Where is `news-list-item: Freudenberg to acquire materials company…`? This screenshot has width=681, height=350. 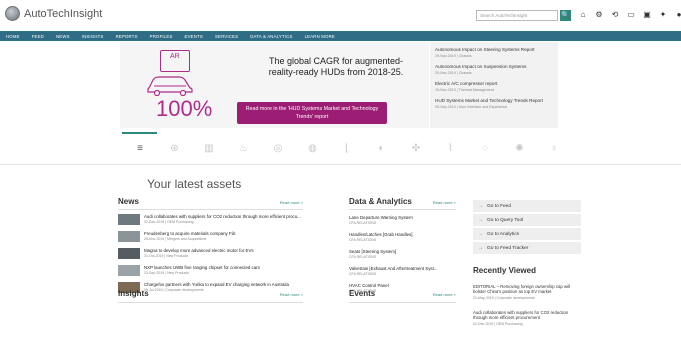
news-list-item: Freudenberg to acquire materials company… is located at coordinates (210, 237).